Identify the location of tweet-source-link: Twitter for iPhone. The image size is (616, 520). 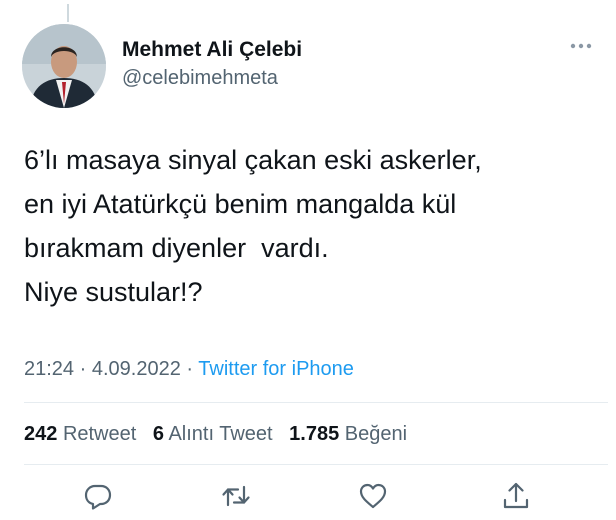
(276, 369).